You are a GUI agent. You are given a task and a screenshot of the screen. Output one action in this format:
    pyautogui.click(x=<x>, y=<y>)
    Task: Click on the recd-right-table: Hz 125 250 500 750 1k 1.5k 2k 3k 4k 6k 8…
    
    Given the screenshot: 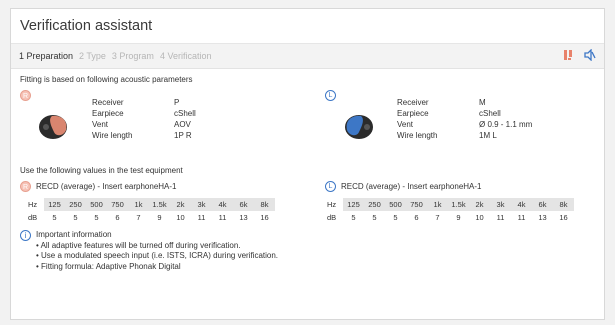 What is the action you would take?
    pyautogui.click(x=150, y=211)
    